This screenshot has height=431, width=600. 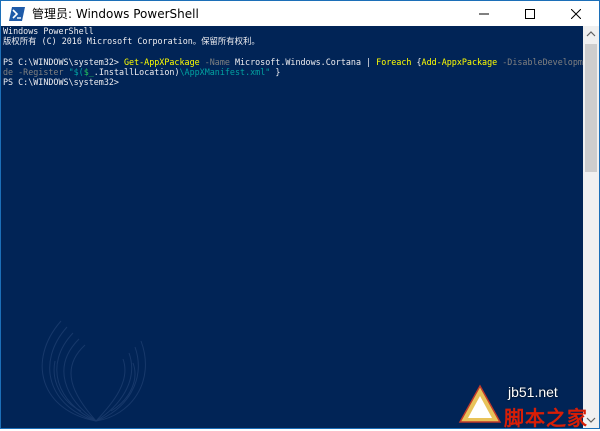 What do you see at coordinates (48, 31) in the screenshot?
I see `header-line: Windows PowerShell` at bounding box center [48, 31].